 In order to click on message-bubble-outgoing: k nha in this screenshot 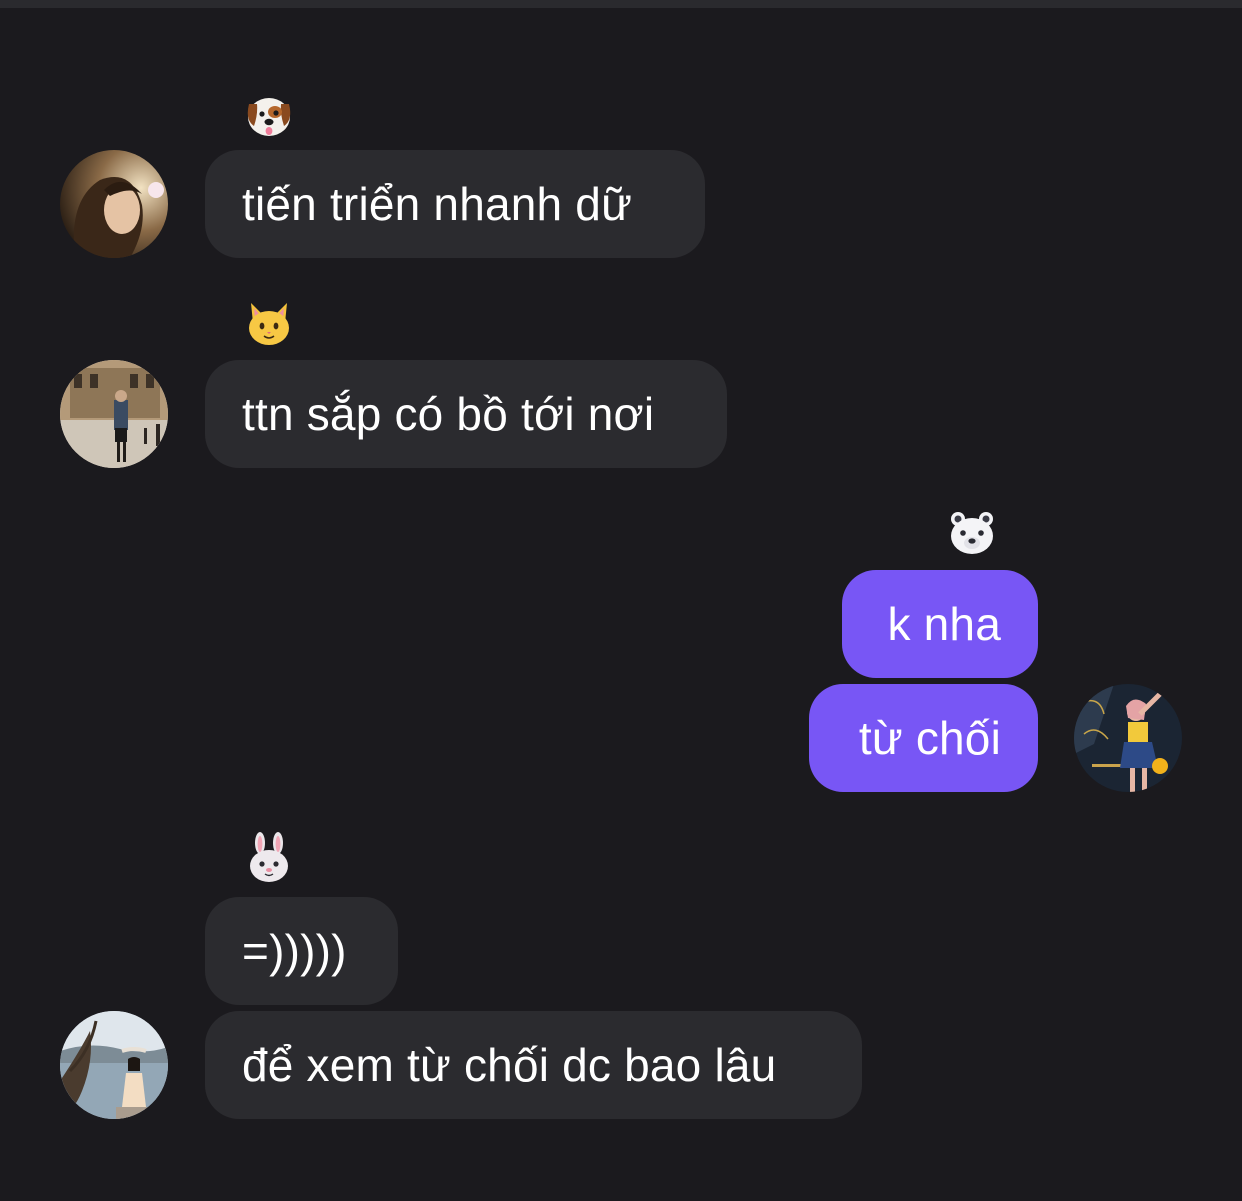, I will do `click(940, 624)`.